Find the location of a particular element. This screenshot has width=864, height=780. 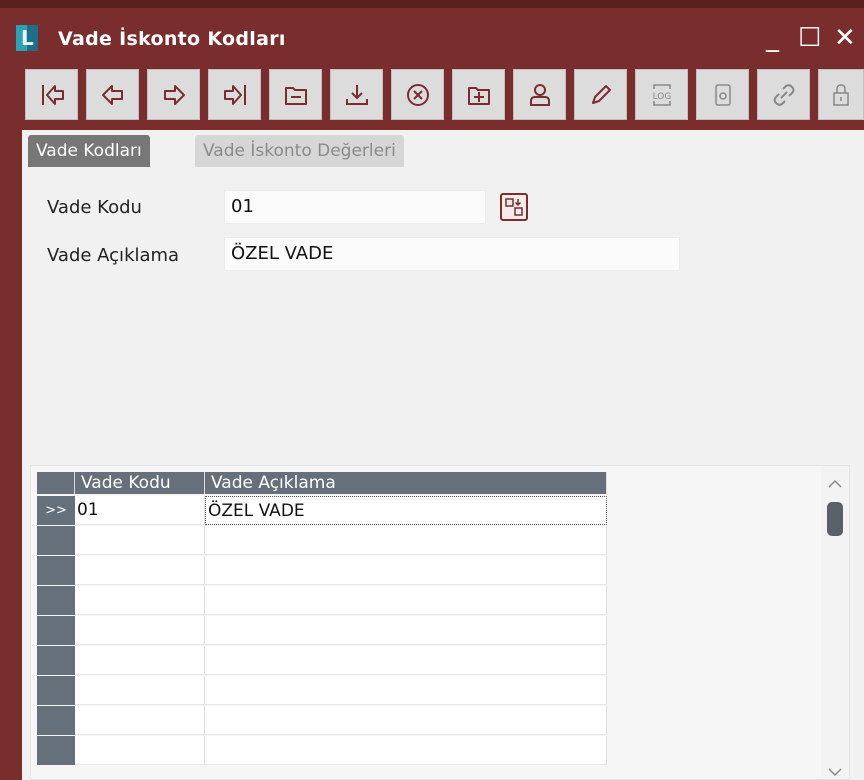

cancel-button is located at coordinates (417, 94).